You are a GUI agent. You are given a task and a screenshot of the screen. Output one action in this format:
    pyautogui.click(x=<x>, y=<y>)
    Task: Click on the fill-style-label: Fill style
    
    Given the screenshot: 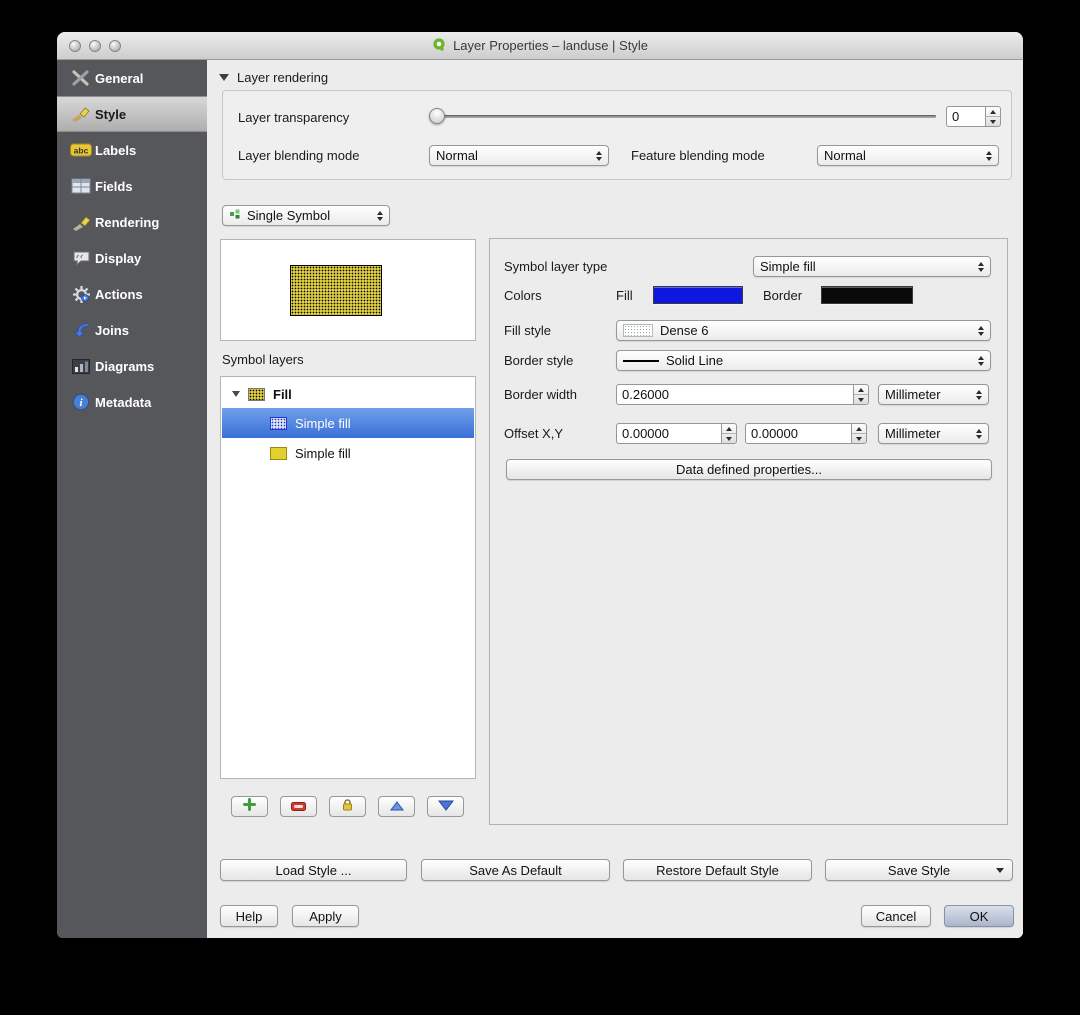 What is the action you would take?
    pyautogui.click(x=527, y=330)
    